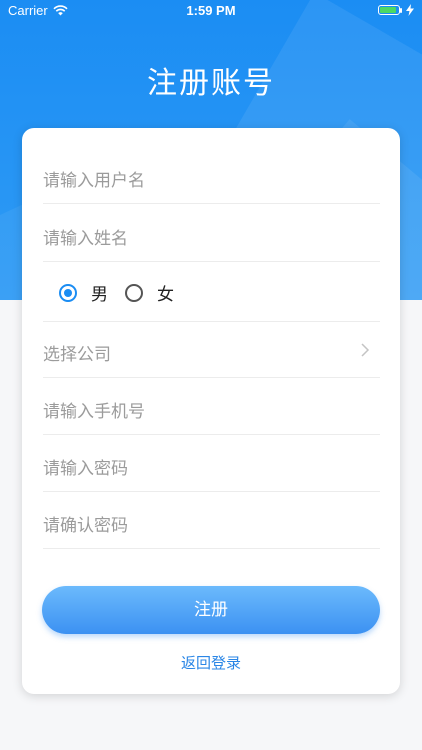  Describe the element at coordinates (85, 526) in the screenshot. I see `confirm-password-placeholder: 请确认密码` at that location.